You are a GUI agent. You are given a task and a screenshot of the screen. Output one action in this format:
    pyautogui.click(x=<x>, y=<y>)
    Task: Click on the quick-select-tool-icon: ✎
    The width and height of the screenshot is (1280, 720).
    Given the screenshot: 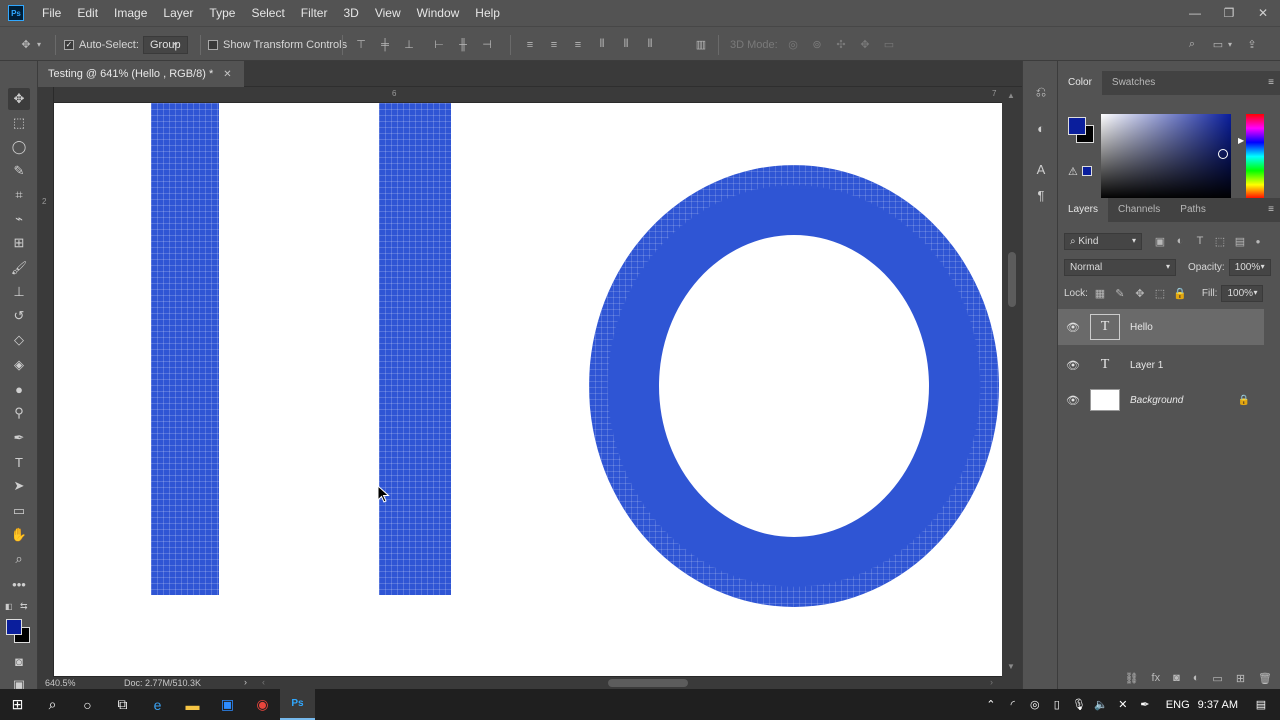 What is the action you would take?
    pyautogui.click(x=19, y=171)
    